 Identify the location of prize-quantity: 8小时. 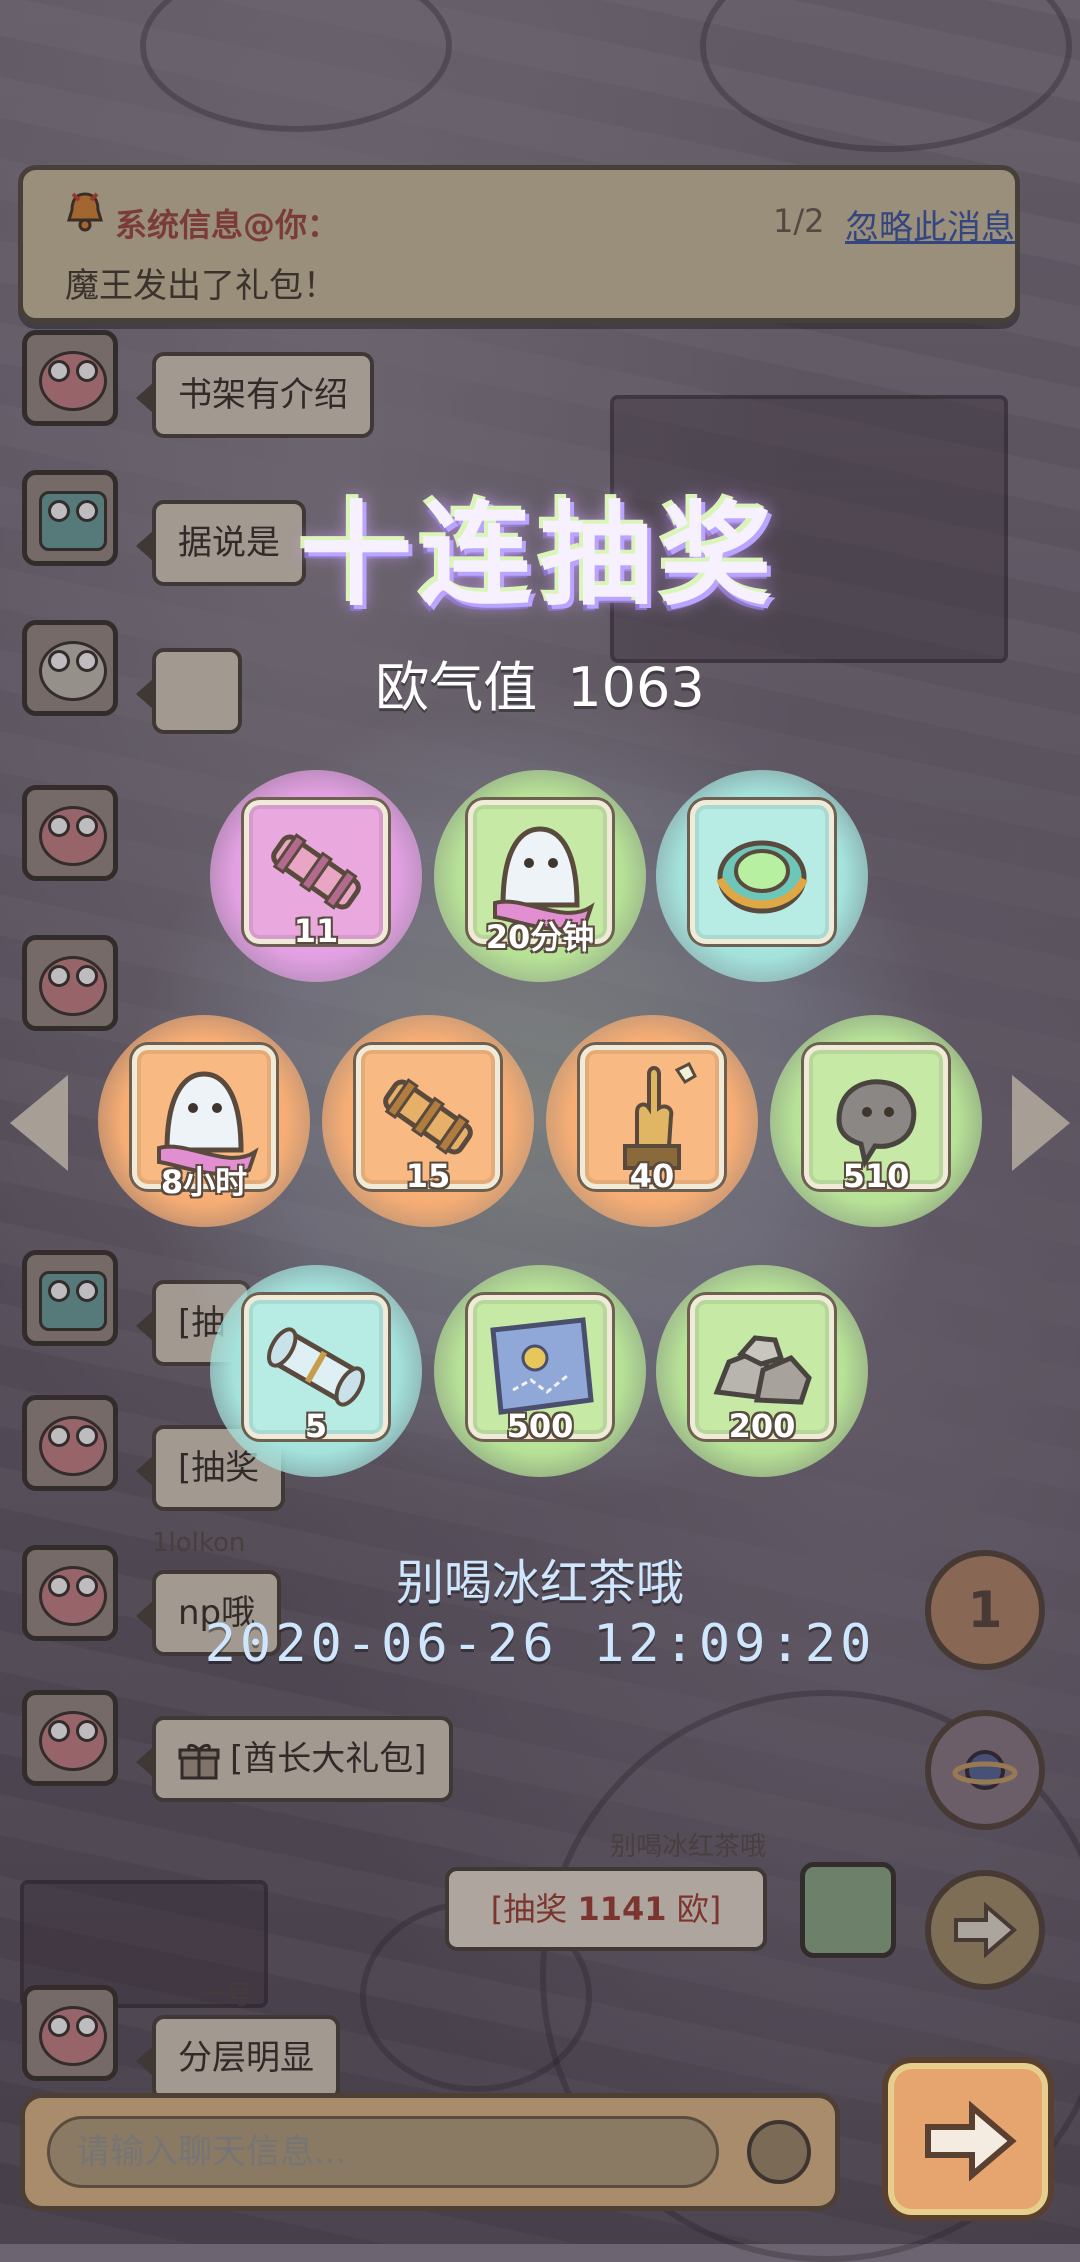
(204, 1182).